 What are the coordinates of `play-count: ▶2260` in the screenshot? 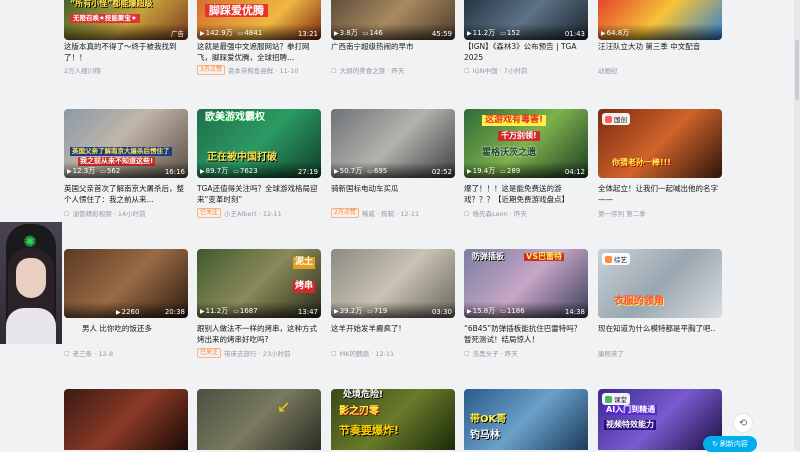 It's located at (128, 312).